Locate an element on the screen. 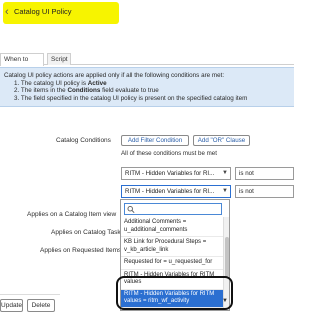 The height and width of the screenshot is (315, 320). dropdown-search-input is located at coordinates (176, 209).